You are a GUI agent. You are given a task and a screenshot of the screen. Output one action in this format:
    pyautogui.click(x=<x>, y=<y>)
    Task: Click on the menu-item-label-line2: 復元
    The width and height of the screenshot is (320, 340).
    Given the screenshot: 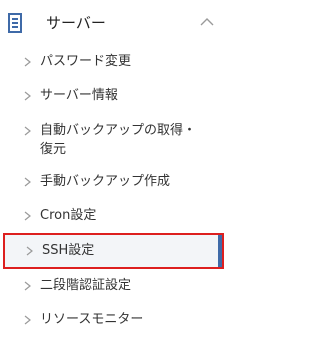 What is the action you would take?
    pyautogui.click(x=53, y=149)
    